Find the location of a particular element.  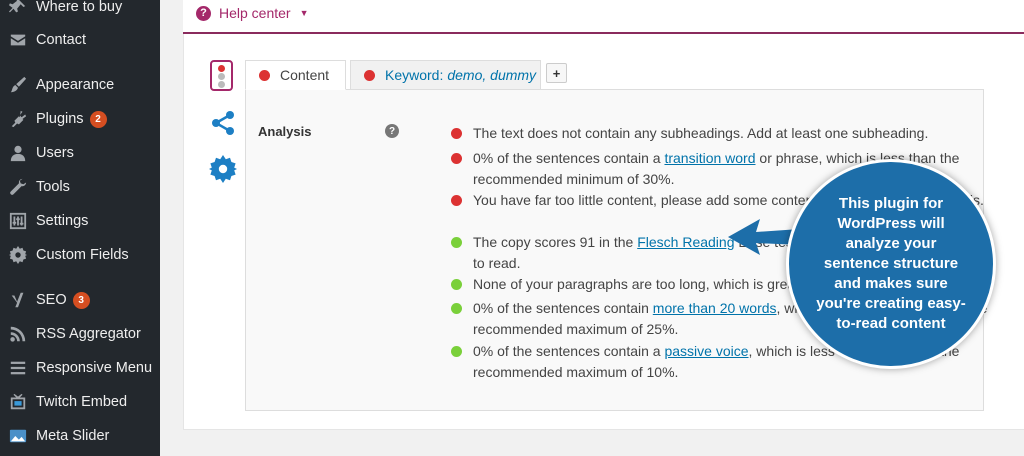

update-count-badge: 2 is located at coordinates (98, 119).